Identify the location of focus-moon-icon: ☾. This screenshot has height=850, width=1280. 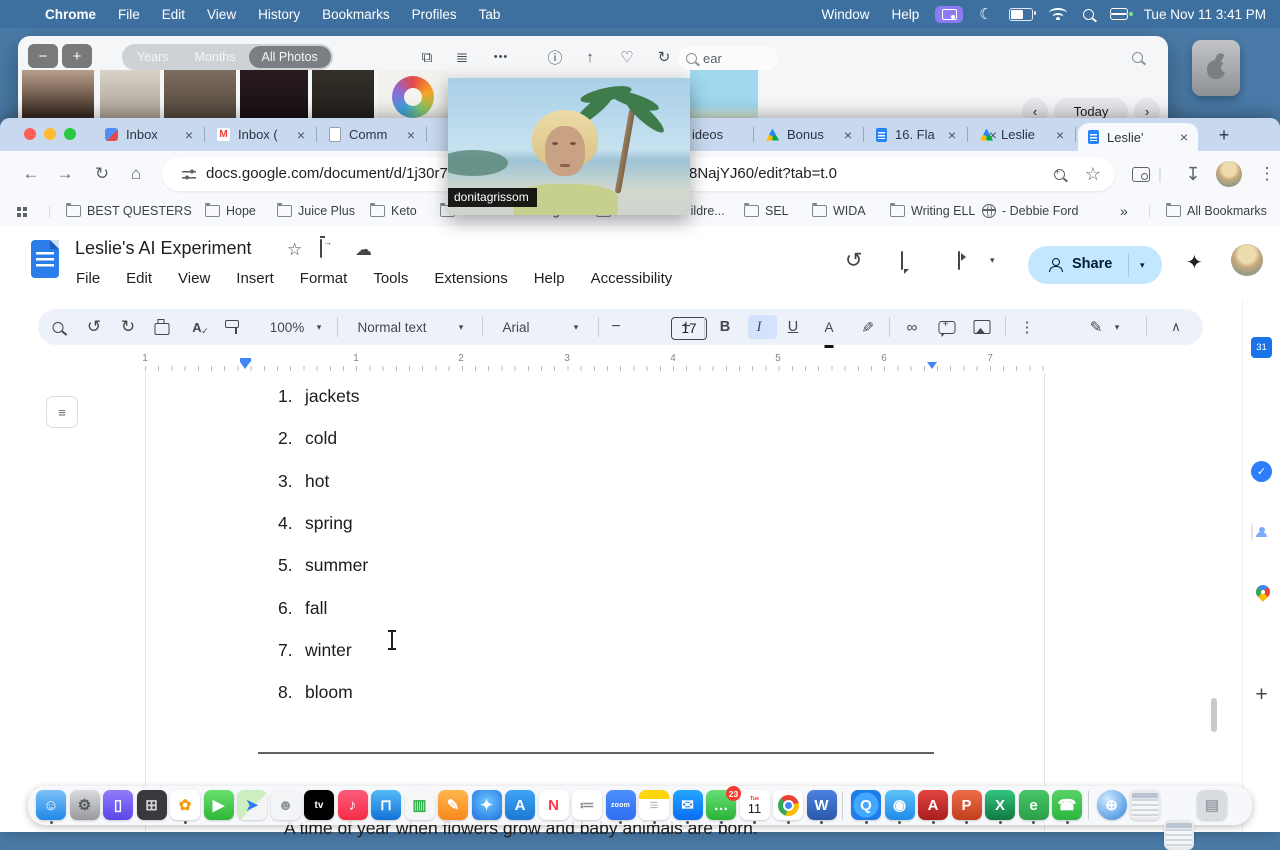
(985, 14).